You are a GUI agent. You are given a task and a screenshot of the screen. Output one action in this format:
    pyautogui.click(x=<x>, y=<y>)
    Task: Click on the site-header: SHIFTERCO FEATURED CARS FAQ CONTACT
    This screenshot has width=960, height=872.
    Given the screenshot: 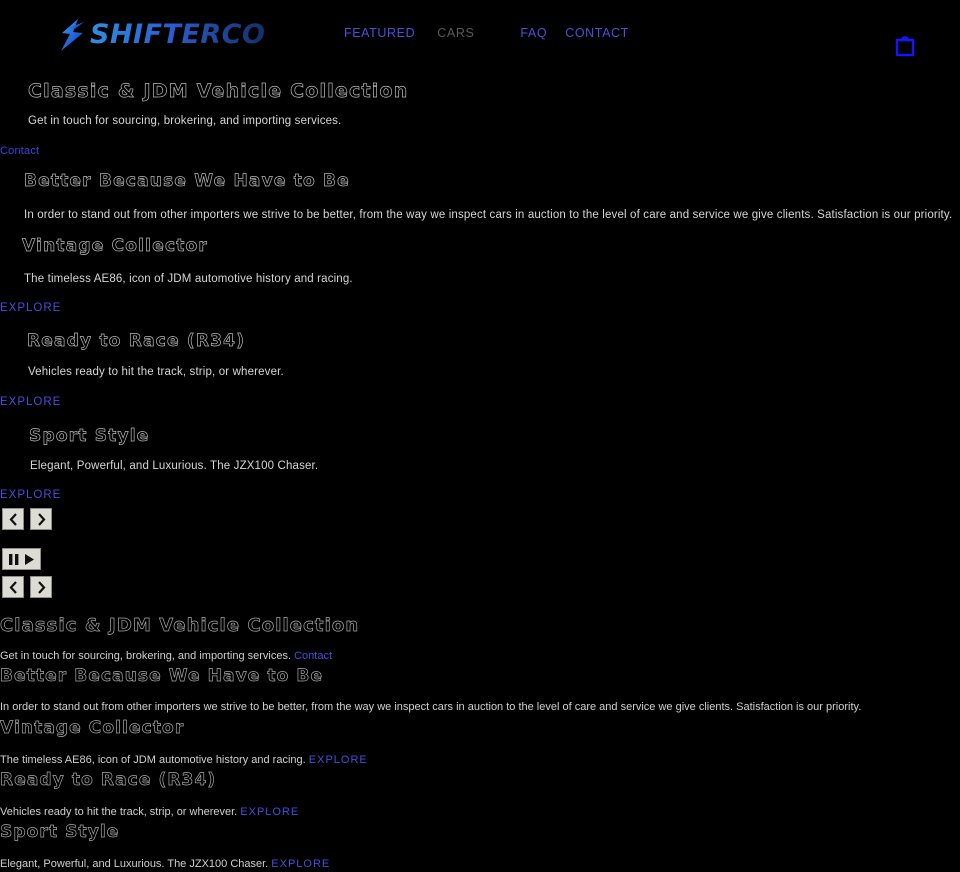 What is the action you would take?
    pyautogui.click(x=480, y=34)
    